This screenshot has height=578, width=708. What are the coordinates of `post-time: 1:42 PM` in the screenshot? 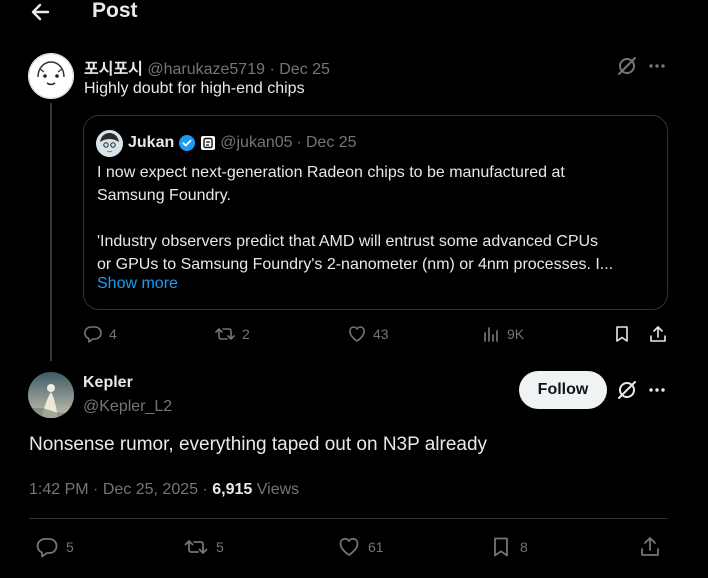 It's located at (59, 489).